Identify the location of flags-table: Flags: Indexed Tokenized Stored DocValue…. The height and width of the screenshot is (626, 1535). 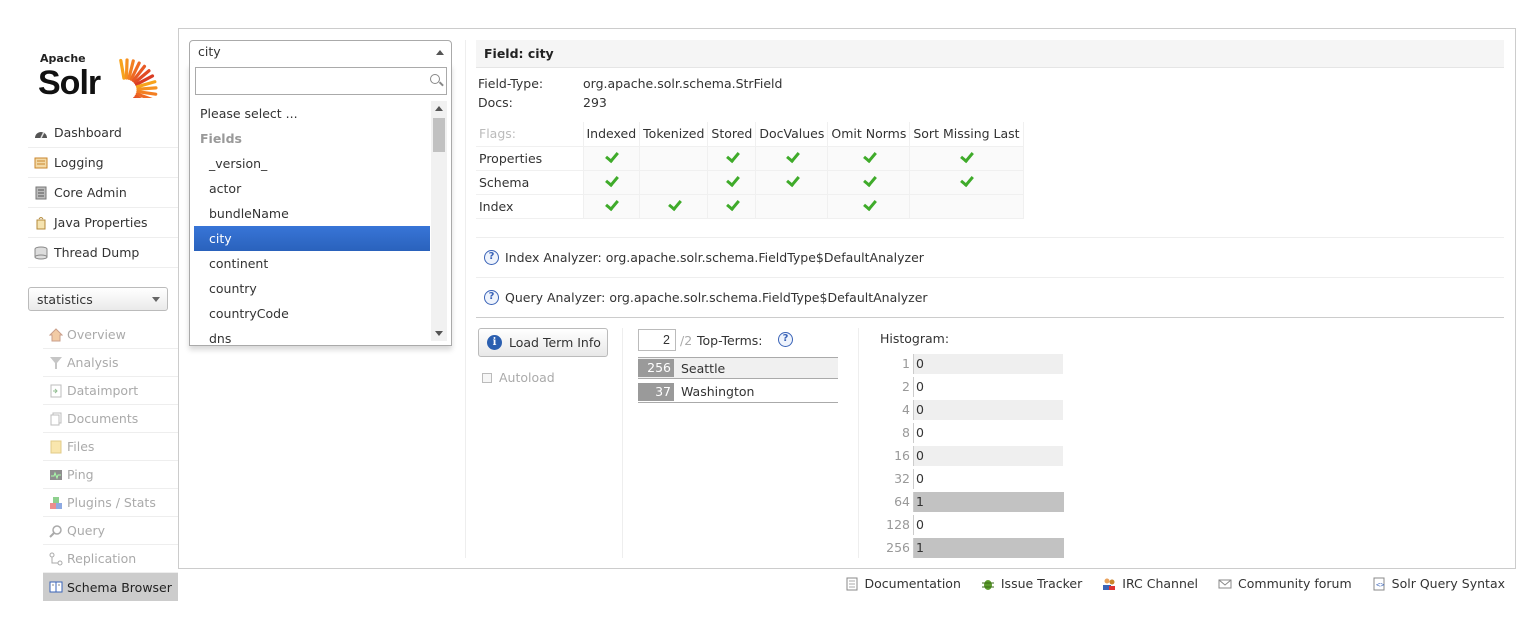
(750, 170).